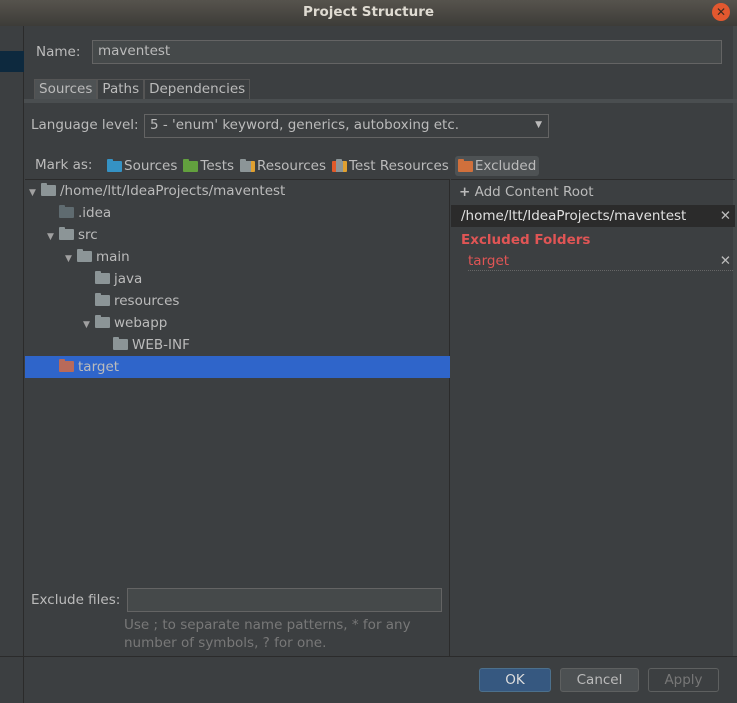 Image resolution: width=737 pixels, height=703 pixels. I want to click on tab-sources: Sources, so click(66, 89).